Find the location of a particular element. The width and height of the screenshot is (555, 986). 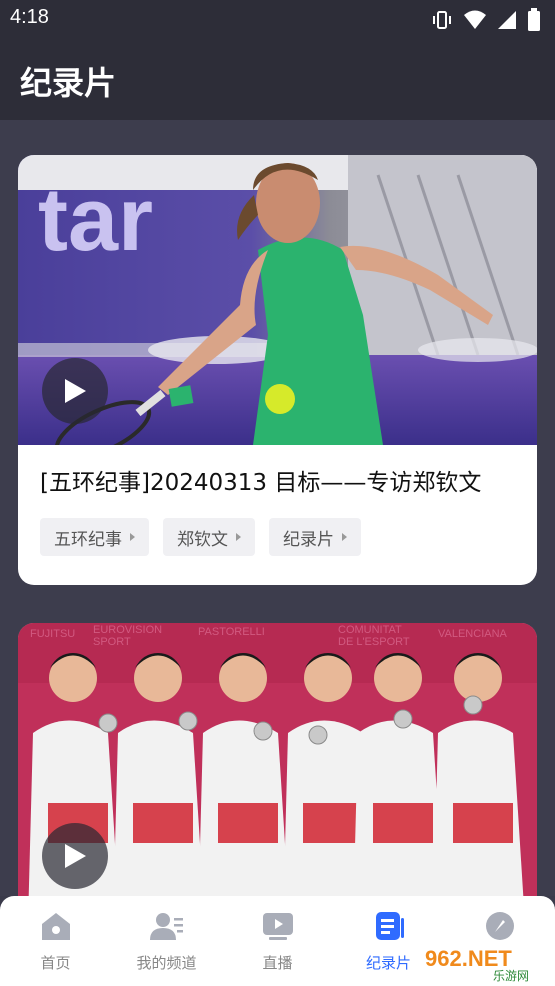

status-time: 4:18 is located at coordinates (29, 17).